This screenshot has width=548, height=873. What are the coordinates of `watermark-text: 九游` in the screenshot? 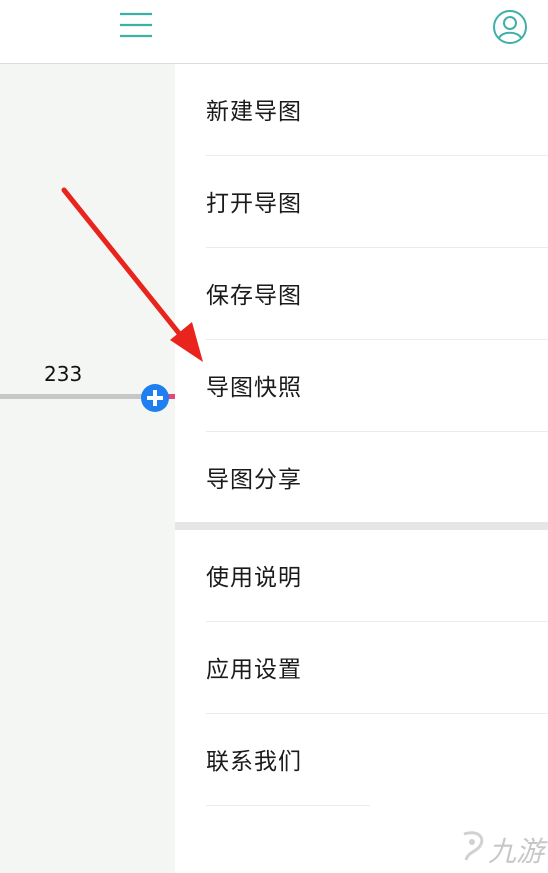 It's located at (516, 851).